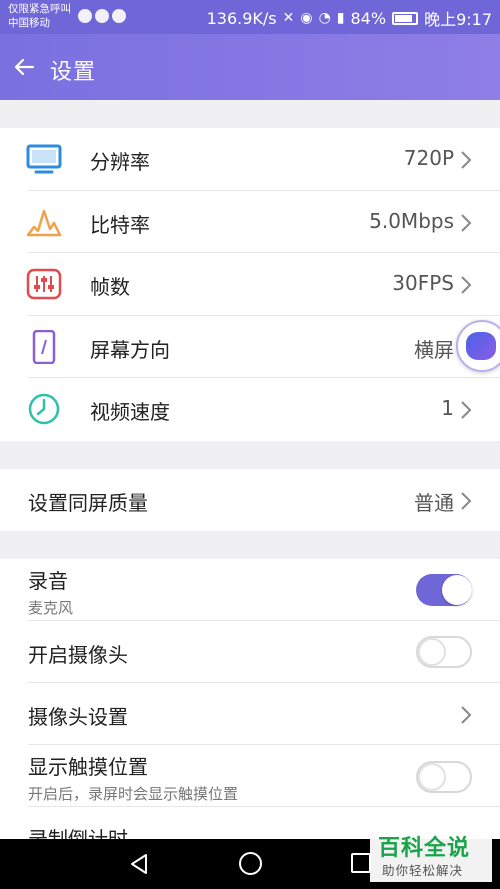  I want to click on camera-toggle, so click(444, 652).